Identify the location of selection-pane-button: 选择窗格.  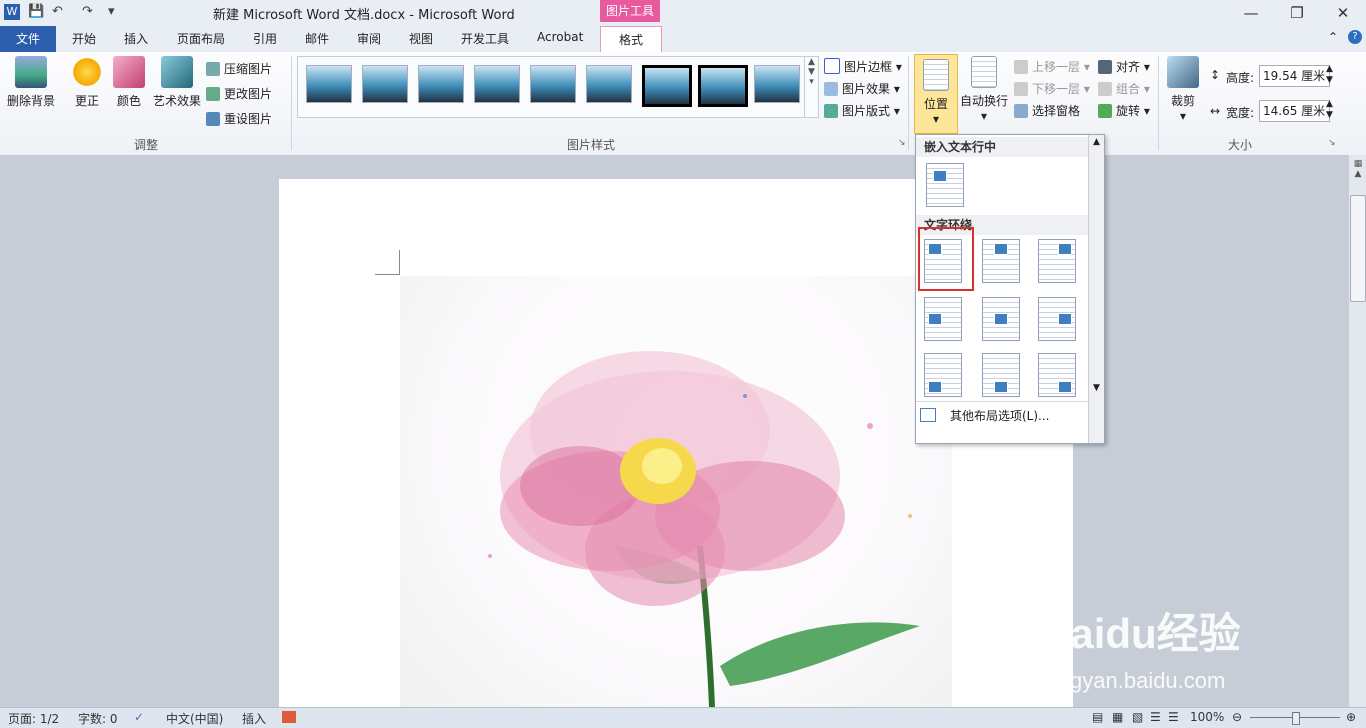
(1047, 110).